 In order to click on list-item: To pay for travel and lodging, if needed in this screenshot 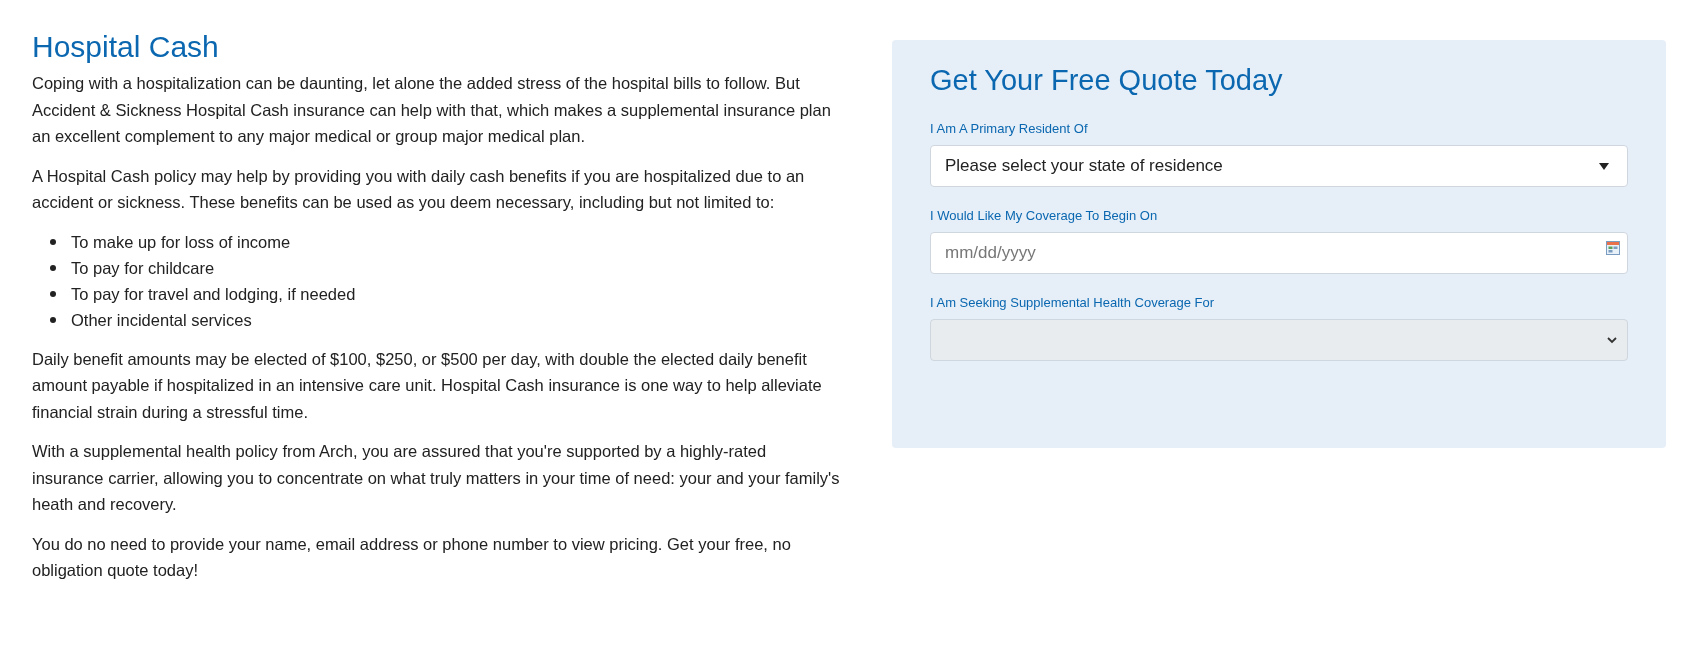, I will do `click(213, 294)`.